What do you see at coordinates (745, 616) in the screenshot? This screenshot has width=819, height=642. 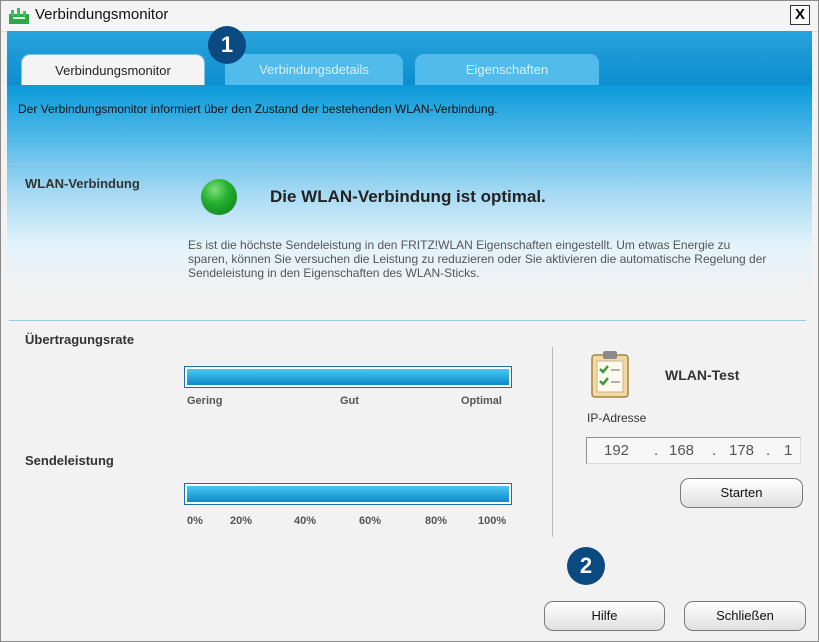 I see `close-button: Schließen` at bounding box center [745, 616].